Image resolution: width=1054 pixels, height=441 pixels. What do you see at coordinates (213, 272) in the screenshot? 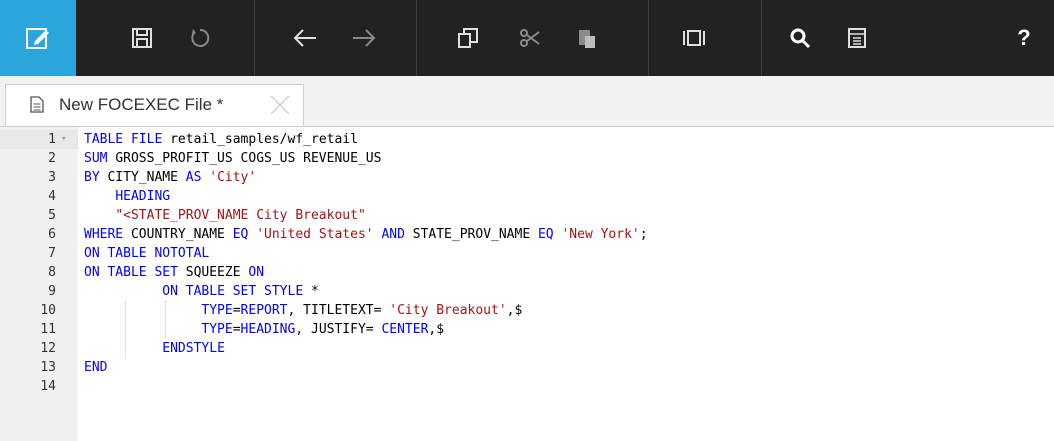
I see `code-token: SQUEEZE` at bounding box center [213, 272].